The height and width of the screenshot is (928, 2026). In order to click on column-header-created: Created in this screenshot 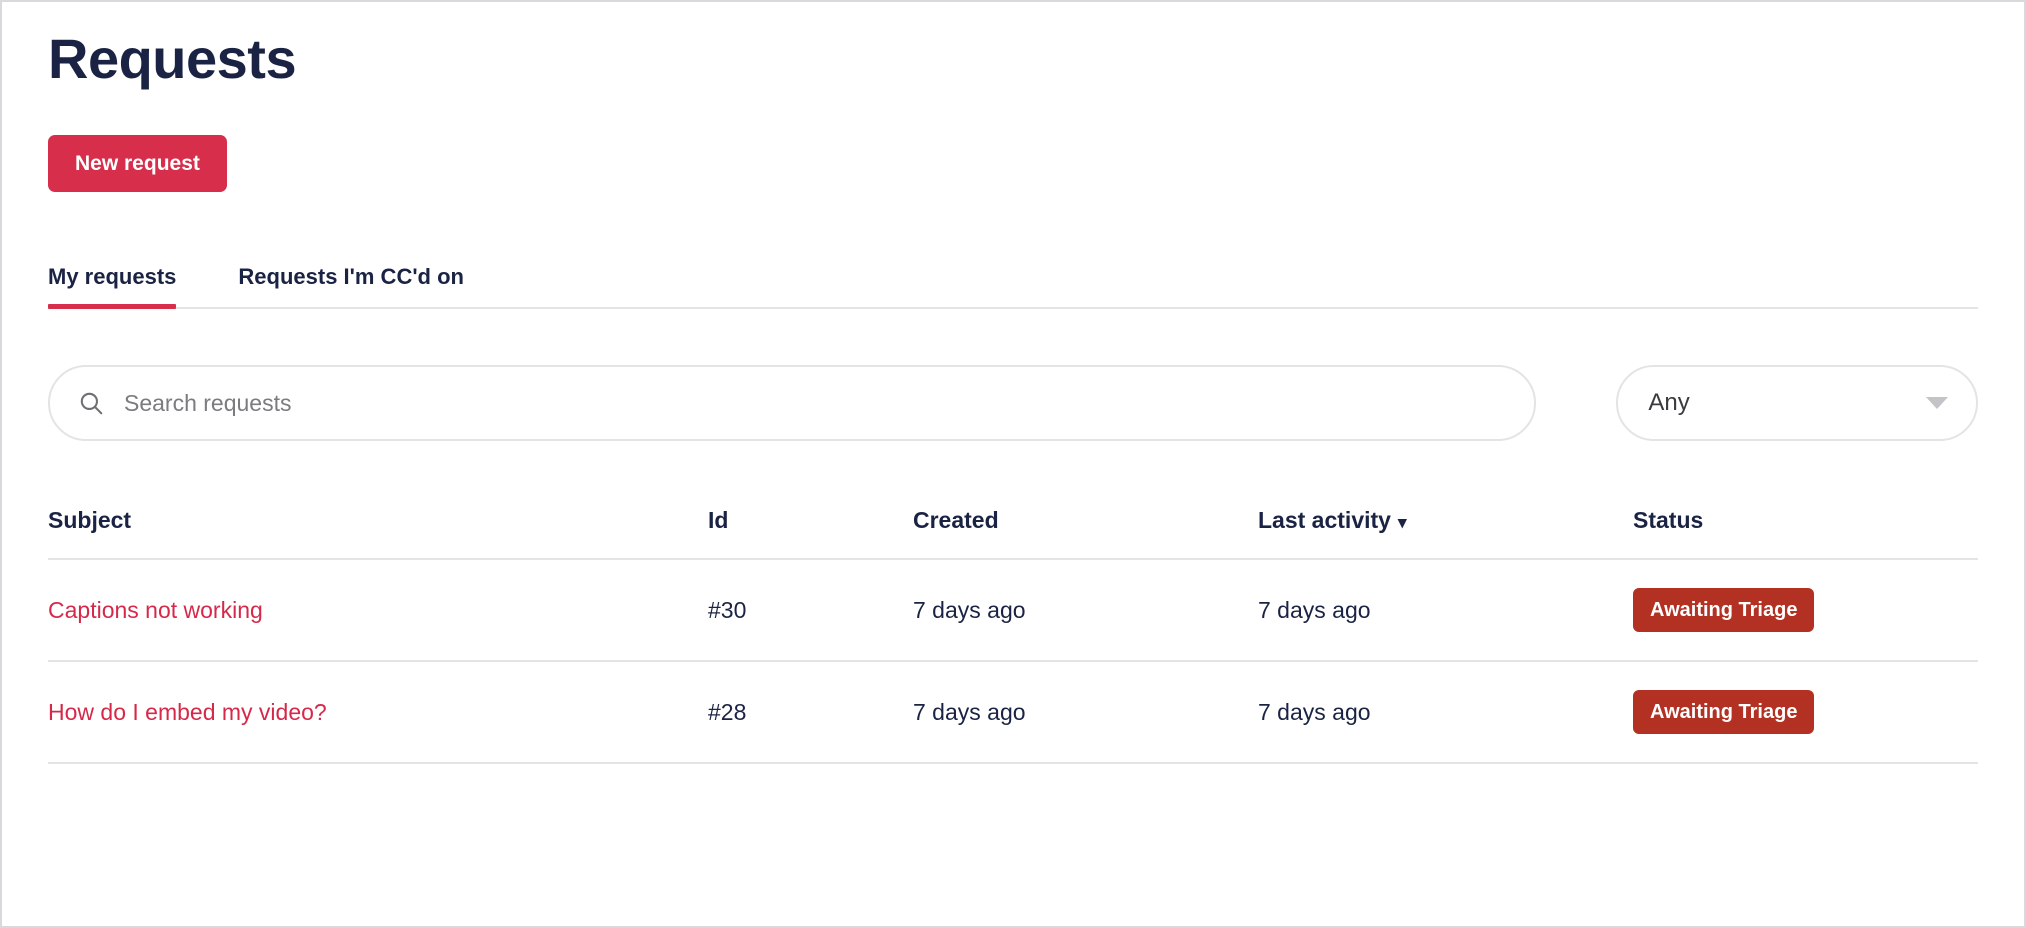, I will do `click(1085, 534)`.